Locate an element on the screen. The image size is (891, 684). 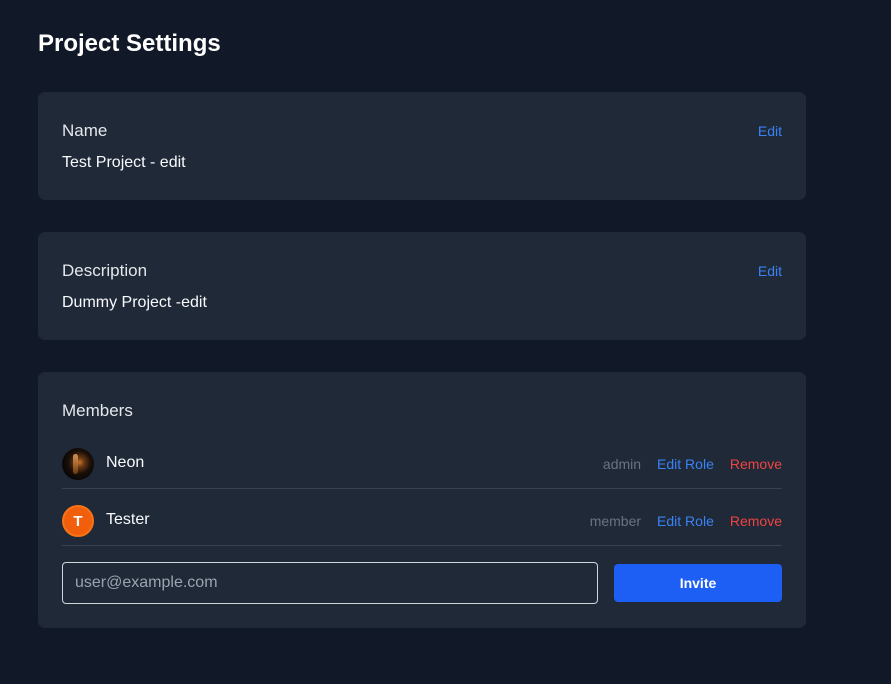
member-name: Tester is located at coordinates (128, 519).